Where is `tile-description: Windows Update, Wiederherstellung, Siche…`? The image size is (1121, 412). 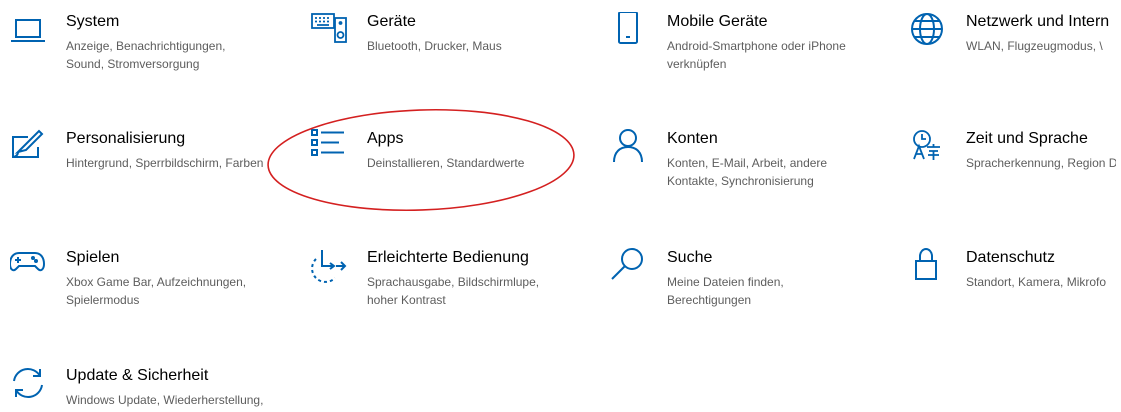 tile-description: Windows Update, Wiederherstellung, Siche… is located at coordinates (165, 402).